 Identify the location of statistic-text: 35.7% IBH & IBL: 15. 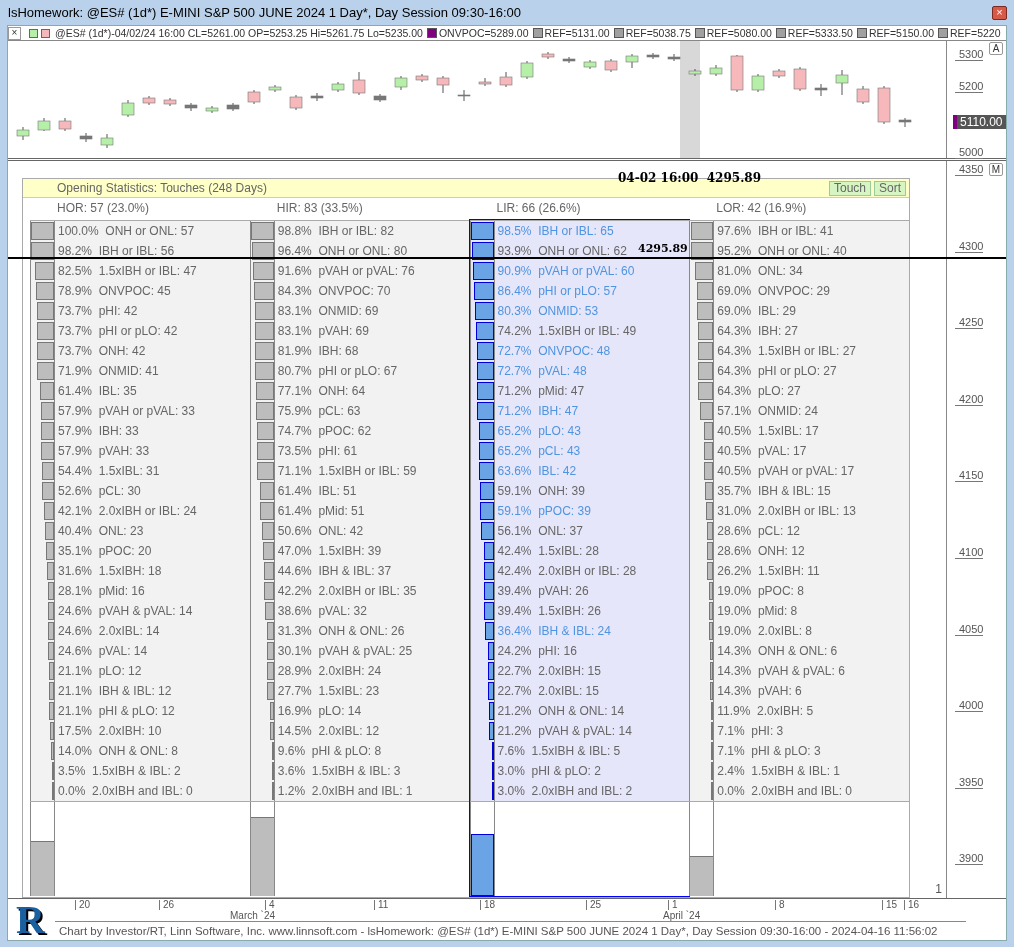
(773, 491).